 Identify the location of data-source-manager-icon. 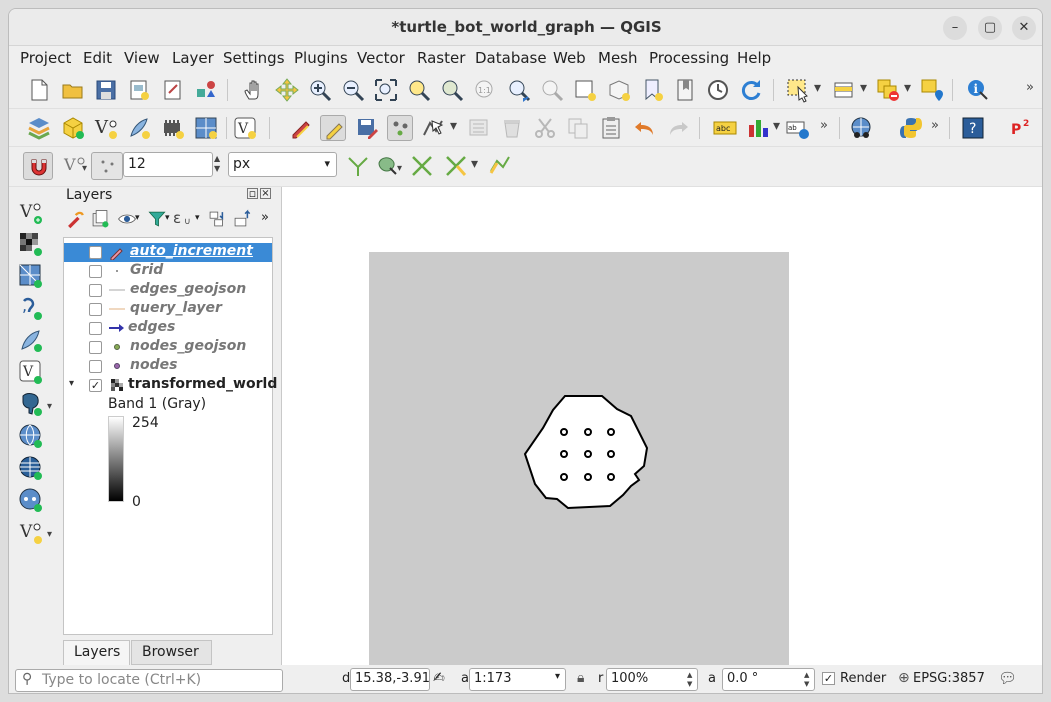
(39, 128).